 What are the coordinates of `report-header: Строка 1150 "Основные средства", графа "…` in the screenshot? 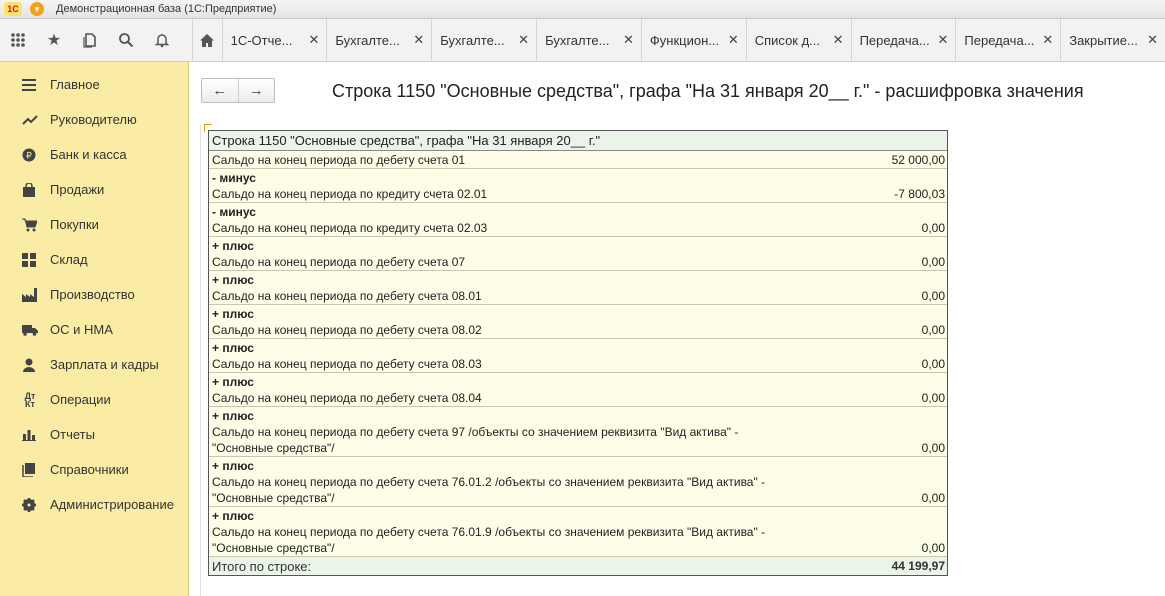 It's located at (578, 141).